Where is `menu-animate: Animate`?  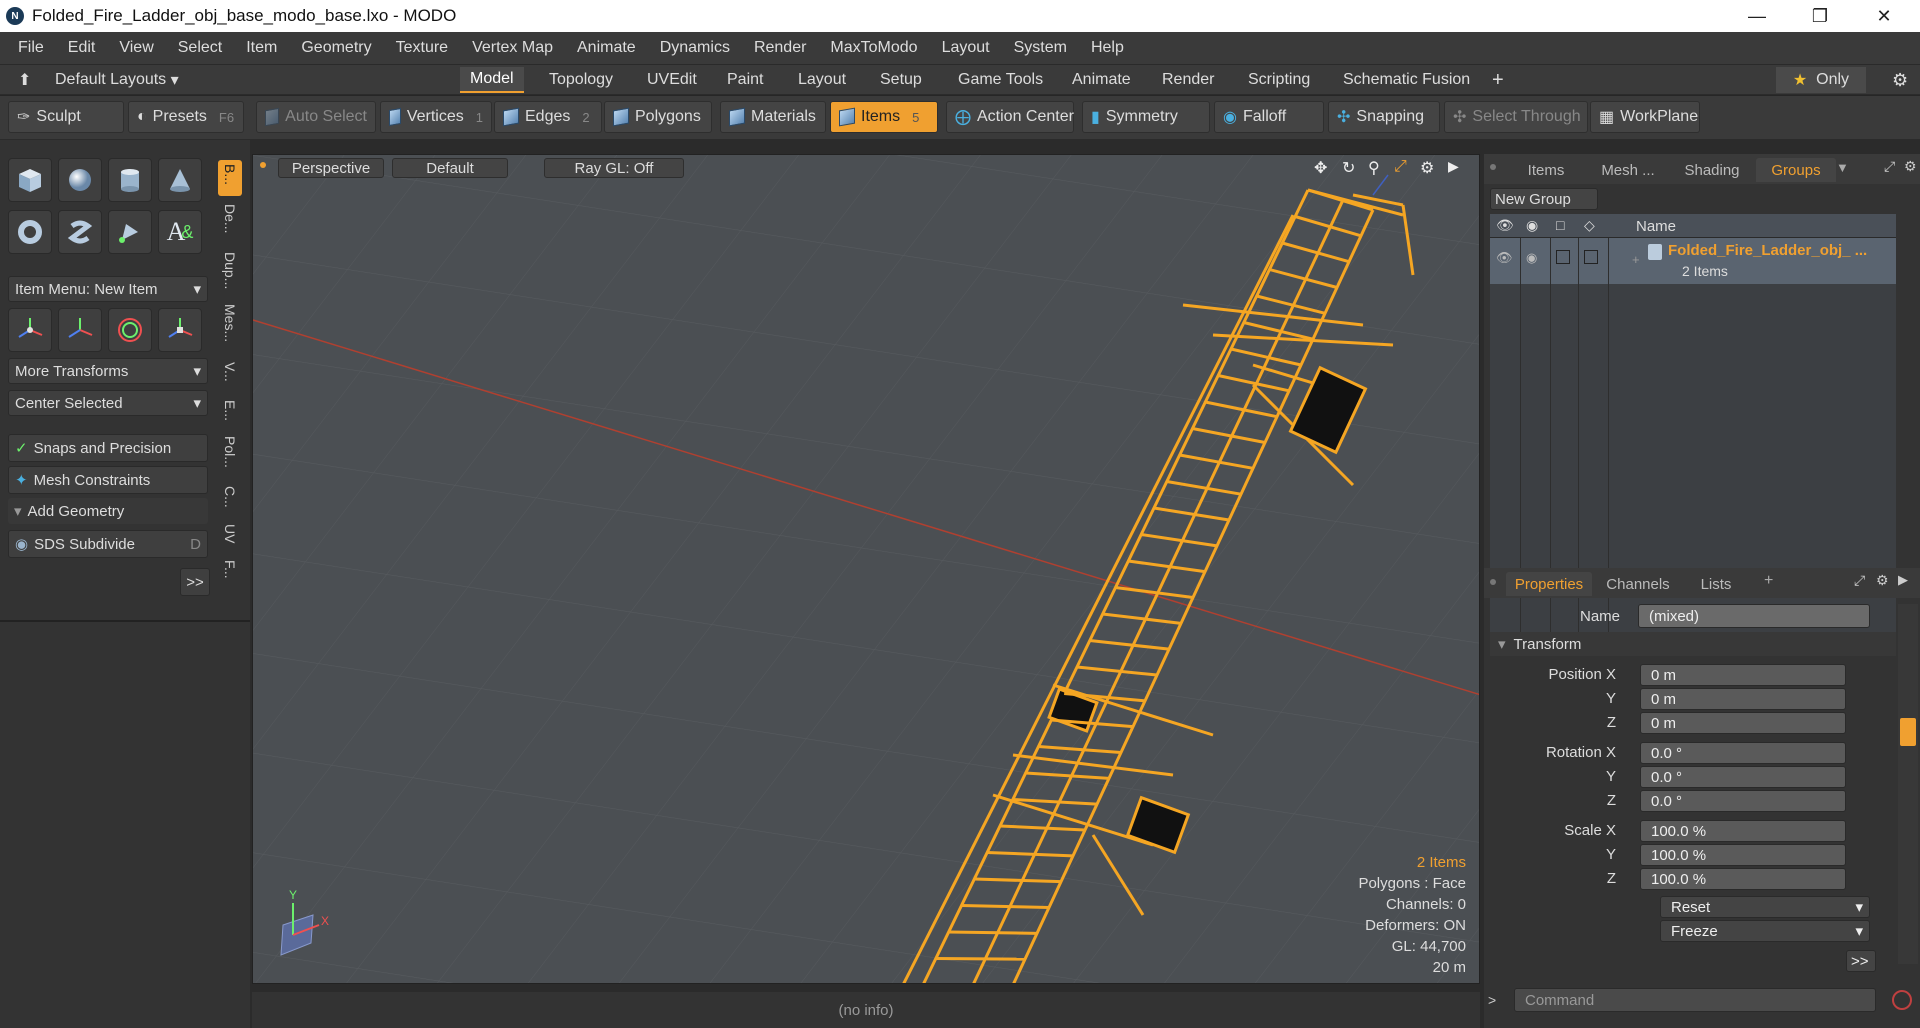 menu-animate: Animate is located at coordinates (606, 48).